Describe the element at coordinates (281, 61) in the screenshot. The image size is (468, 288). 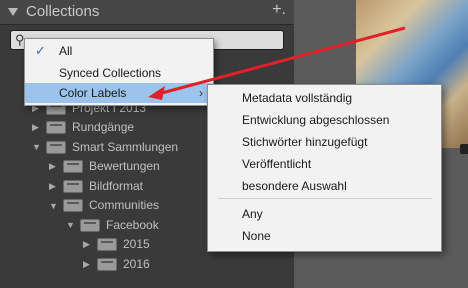
I see `arrow-shaft` at that location.